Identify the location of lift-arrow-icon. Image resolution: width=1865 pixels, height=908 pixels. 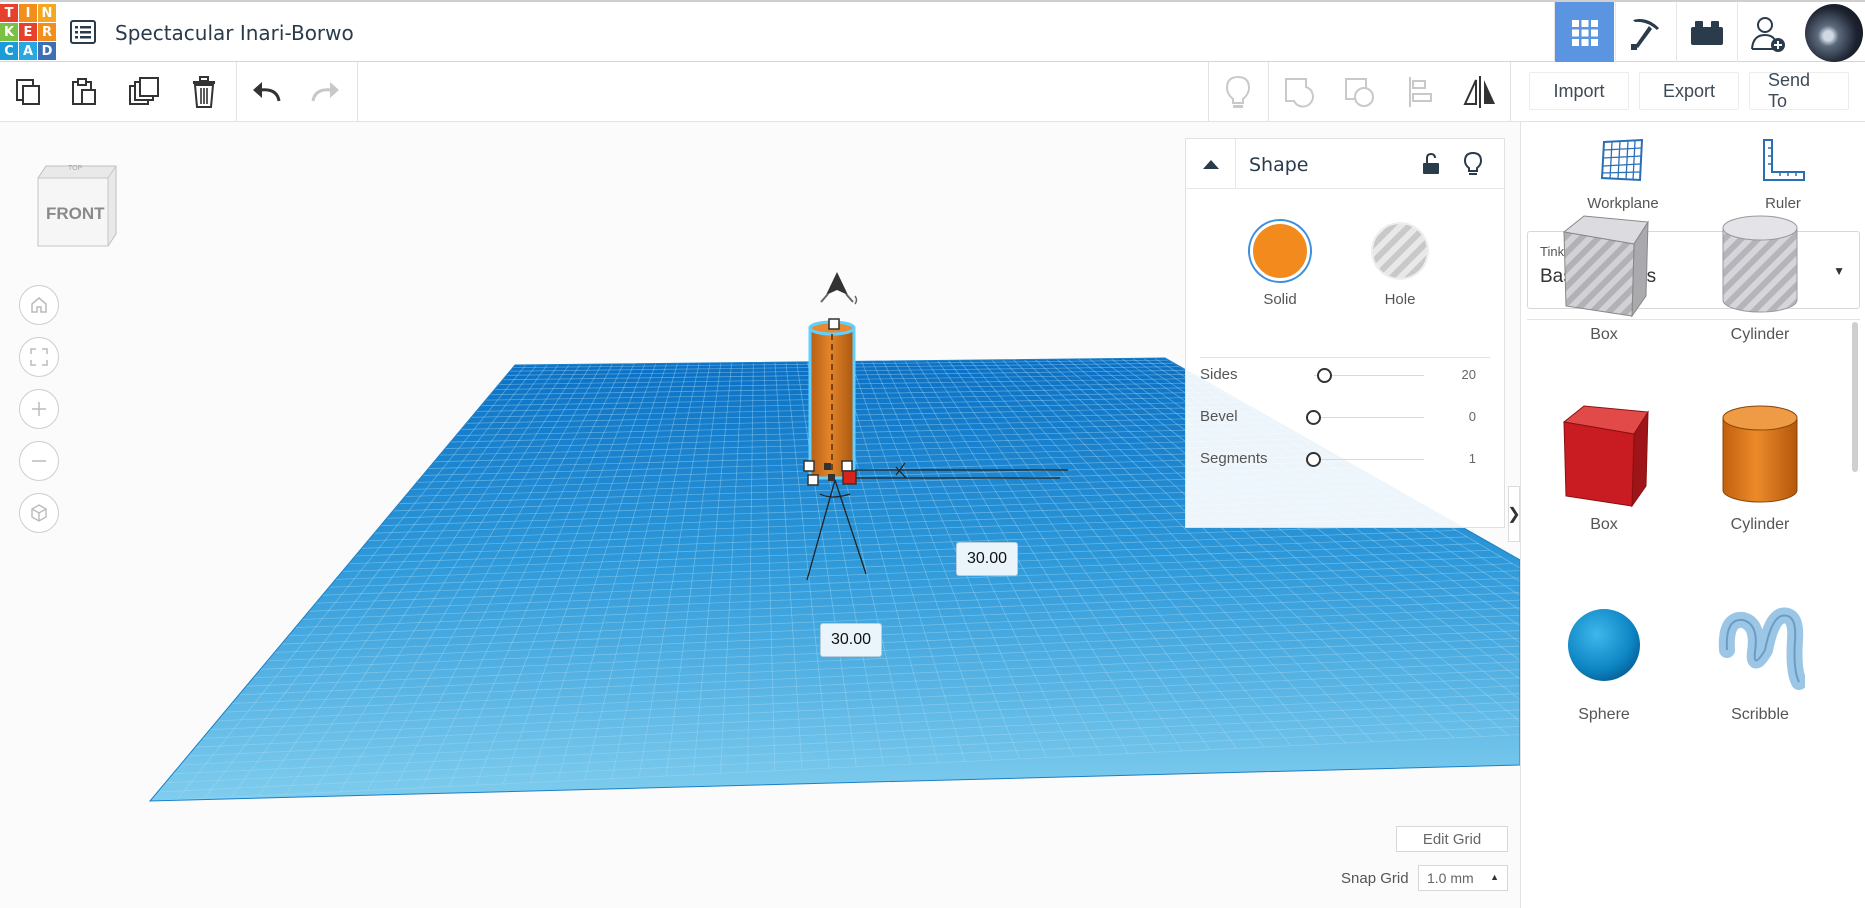
(839, 295).